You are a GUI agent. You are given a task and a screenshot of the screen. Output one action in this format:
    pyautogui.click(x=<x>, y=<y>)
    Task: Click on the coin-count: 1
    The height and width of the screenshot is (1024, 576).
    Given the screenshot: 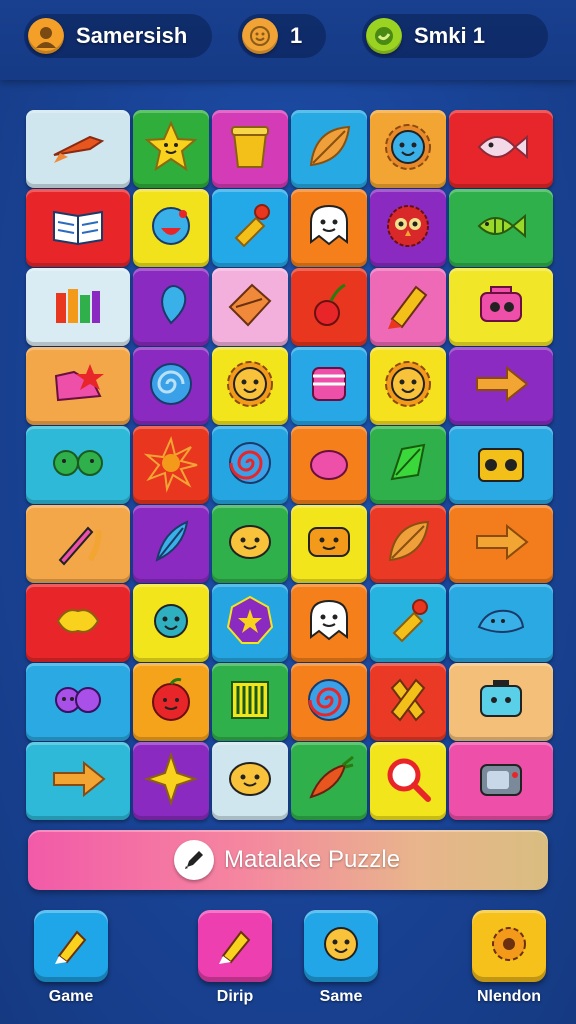 What is the action you would take?
    pyautogui.click(x=296, y=35)
    